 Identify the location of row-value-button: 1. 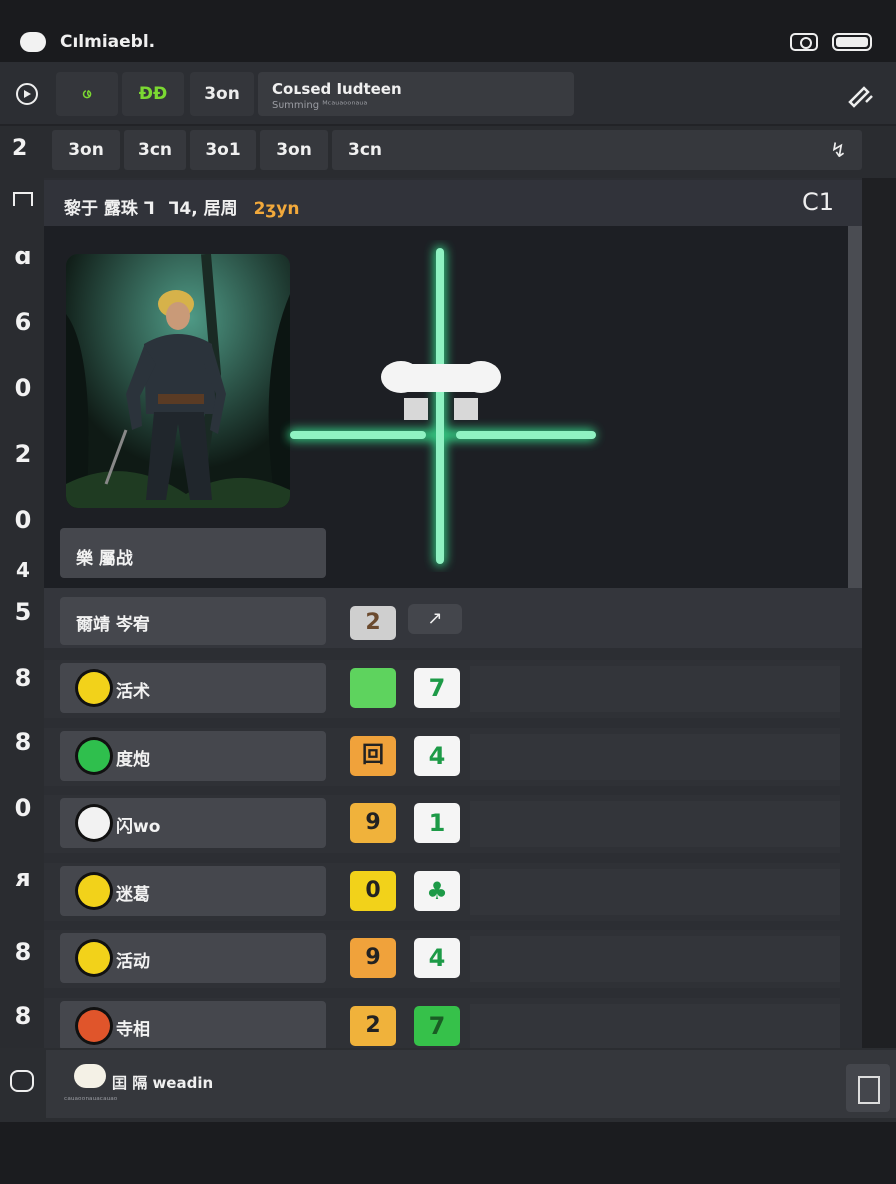
(437, 823).